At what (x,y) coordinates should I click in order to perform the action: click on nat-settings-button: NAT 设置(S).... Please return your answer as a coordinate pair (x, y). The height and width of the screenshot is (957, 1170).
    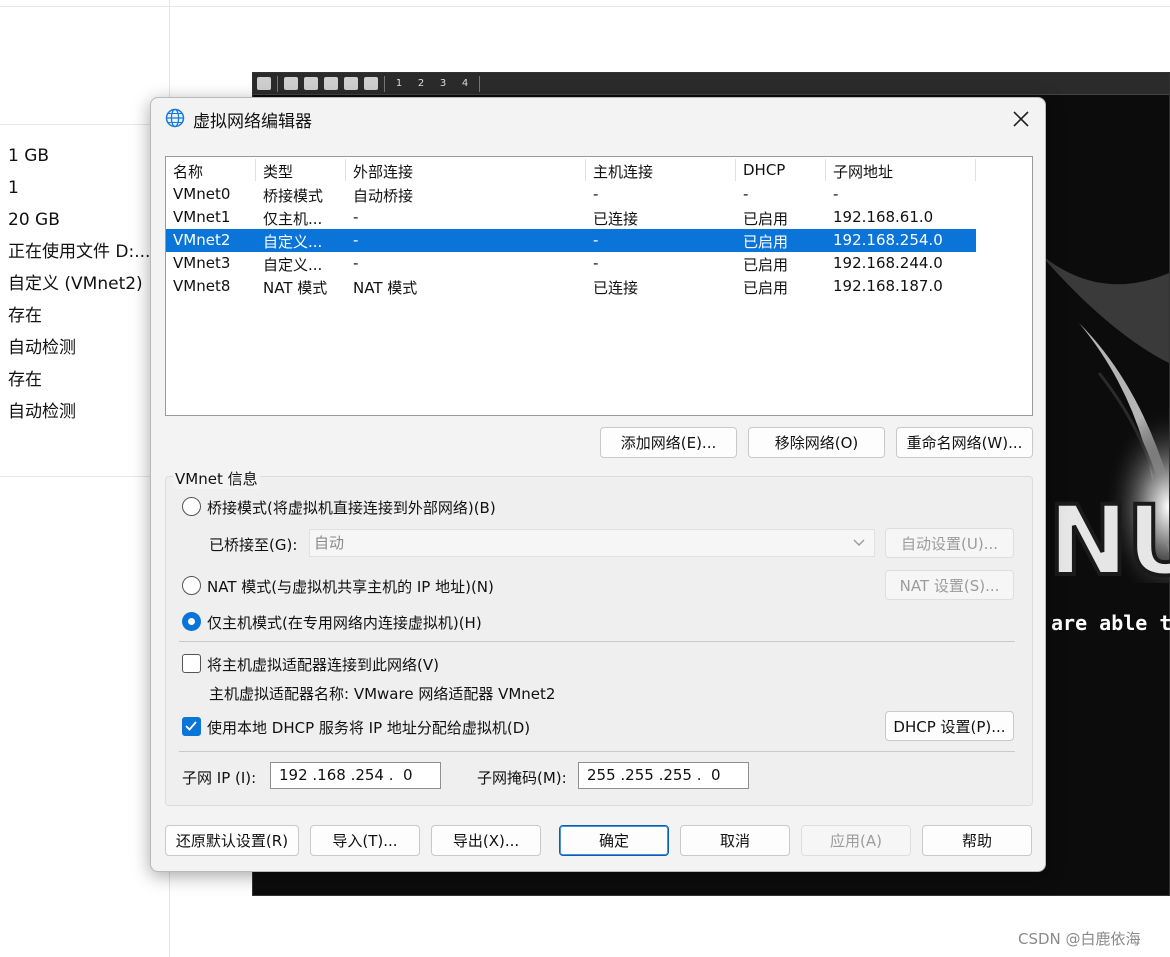
    Looking at the image, I should click on (949, 585).